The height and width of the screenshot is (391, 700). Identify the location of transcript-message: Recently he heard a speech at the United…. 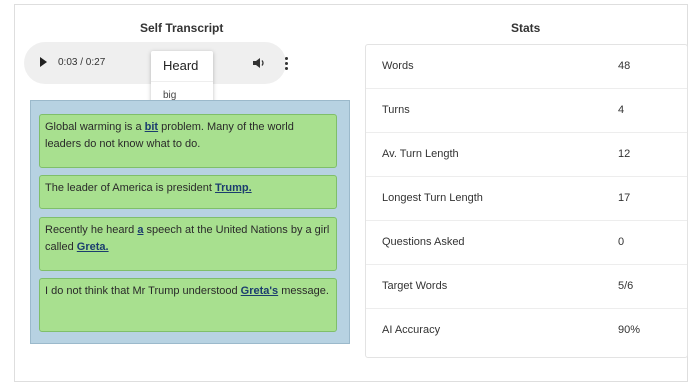
(188, 244).